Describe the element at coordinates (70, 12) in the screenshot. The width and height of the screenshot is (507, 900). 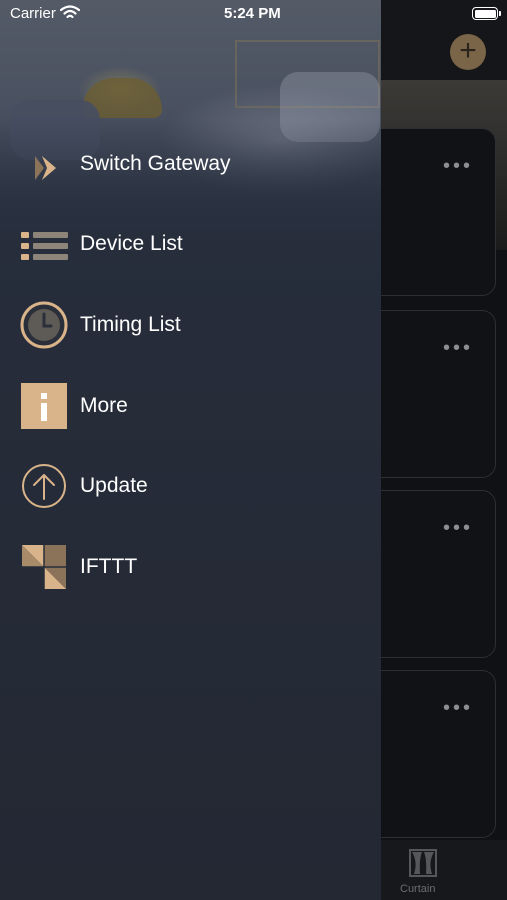
I see `wifi-icon` at that location.